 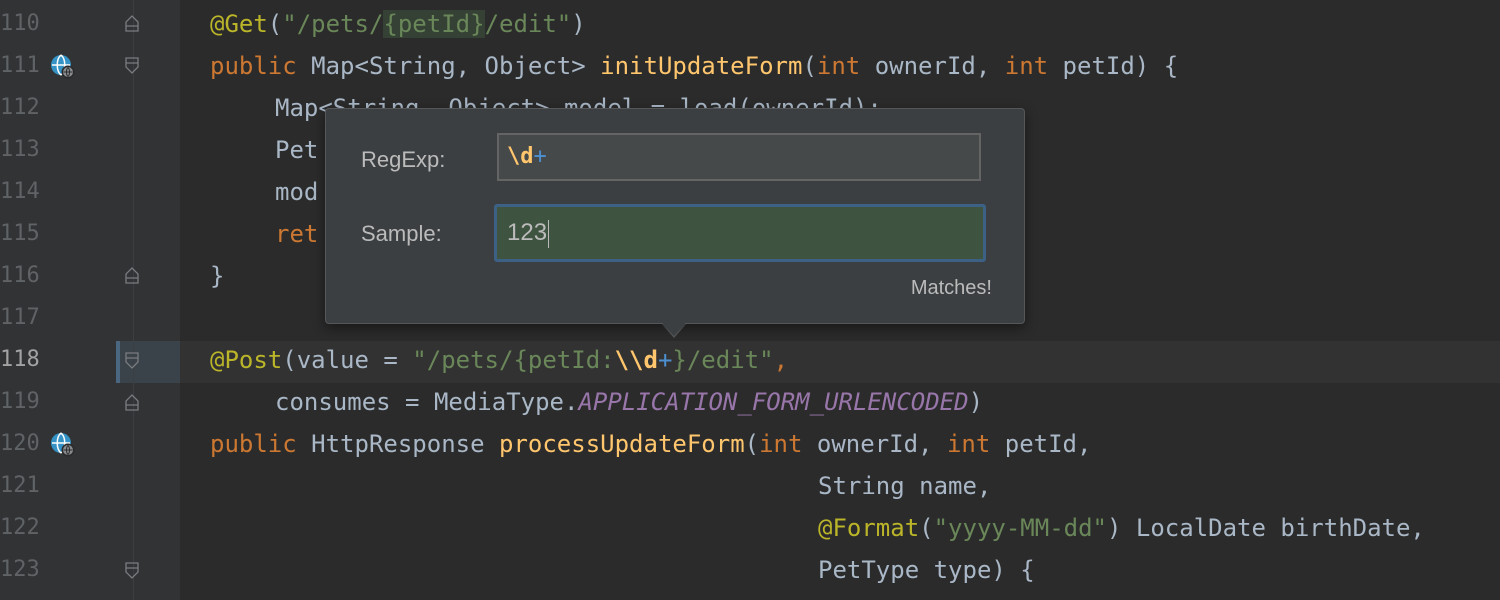 I want to click on code-token: petId) {, so click(x=1113, y=66).